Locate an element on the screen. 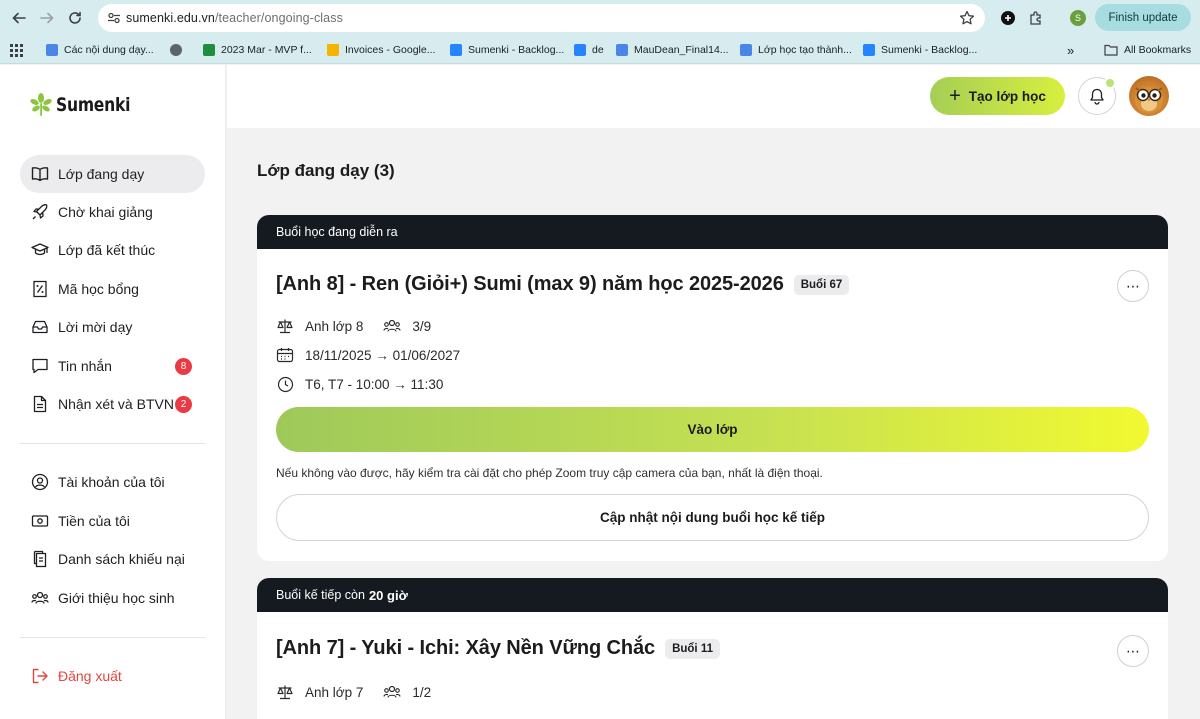 This screenshot has width=1200, height=719. pending-badge: 2 is located at coordinates (183, 404).